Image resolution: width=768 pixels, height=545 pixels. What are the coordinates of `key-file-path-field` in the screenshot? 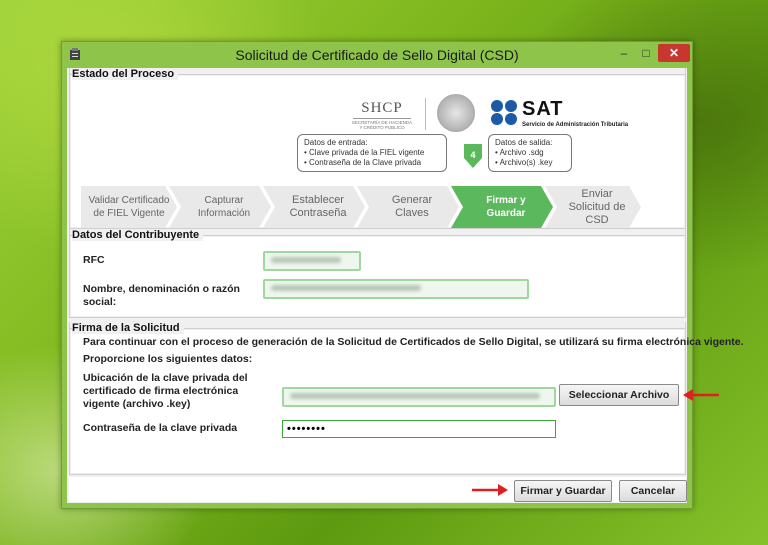 It's located at (419, 397).